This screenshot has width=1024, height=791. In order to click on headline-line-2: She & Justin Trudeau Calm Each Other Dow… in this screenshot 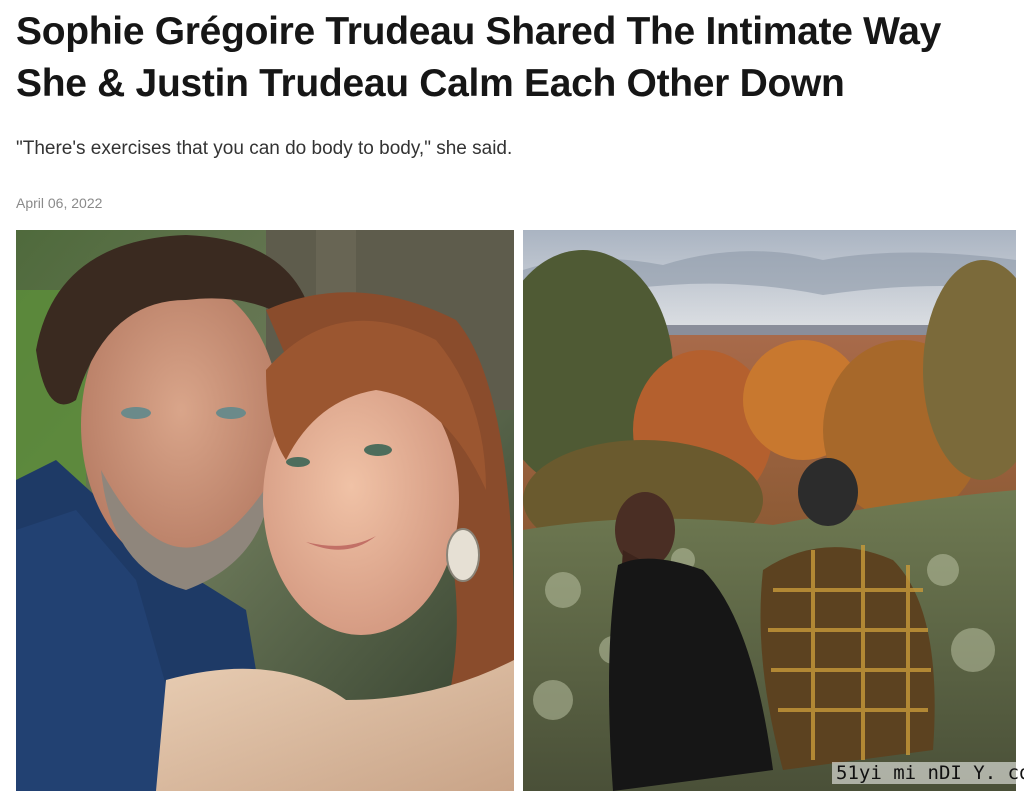, I will do `click(430, 83)`.